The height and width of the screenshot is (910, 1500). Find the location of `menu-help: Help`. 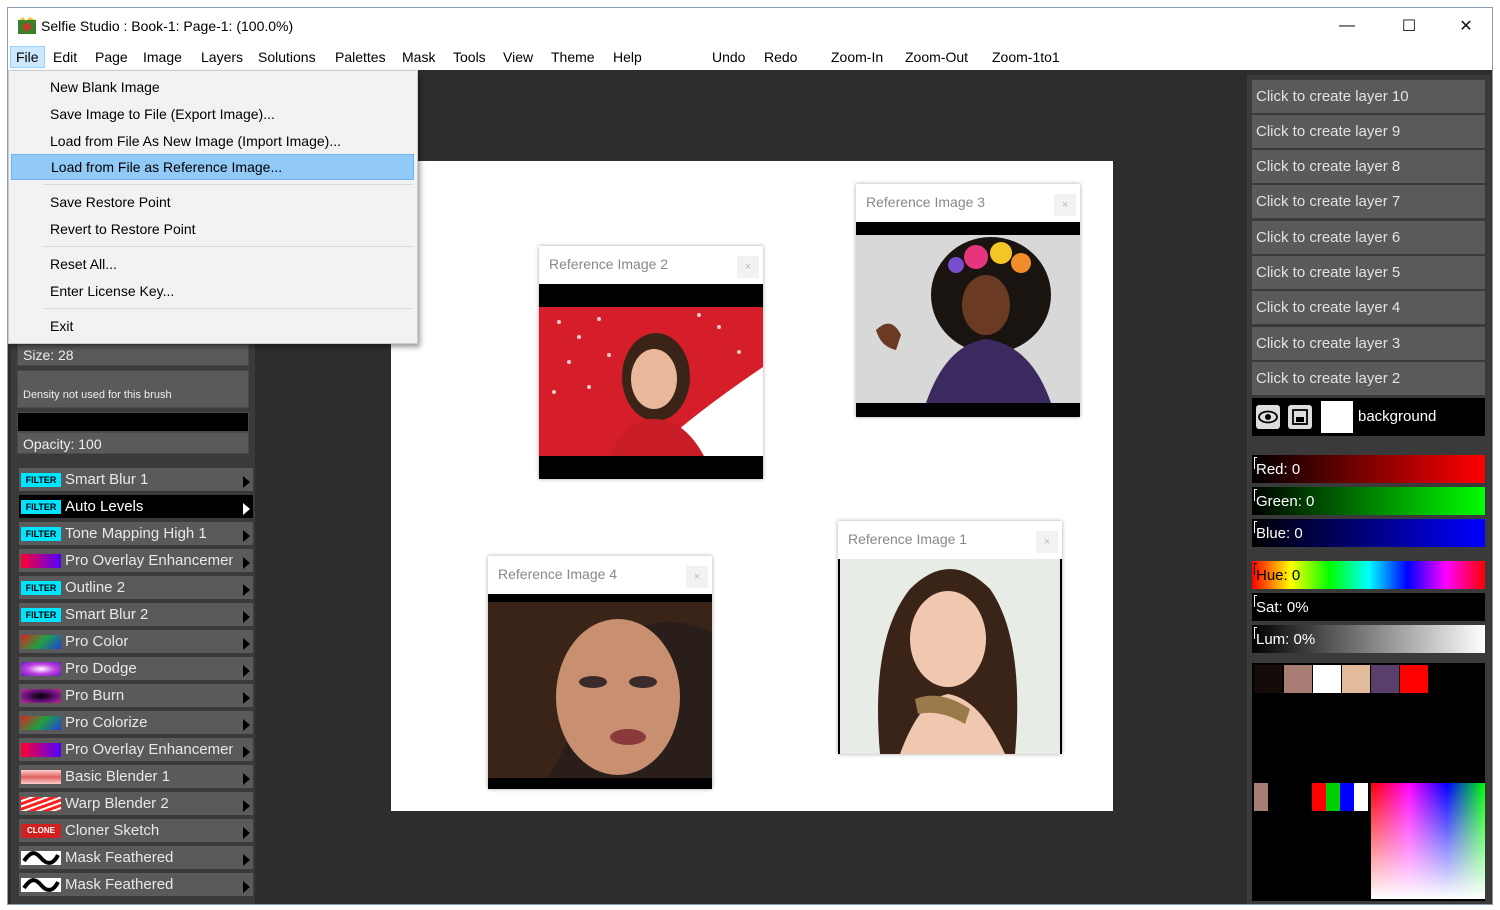

menu-help: Help is located at coordinates (627, 57).